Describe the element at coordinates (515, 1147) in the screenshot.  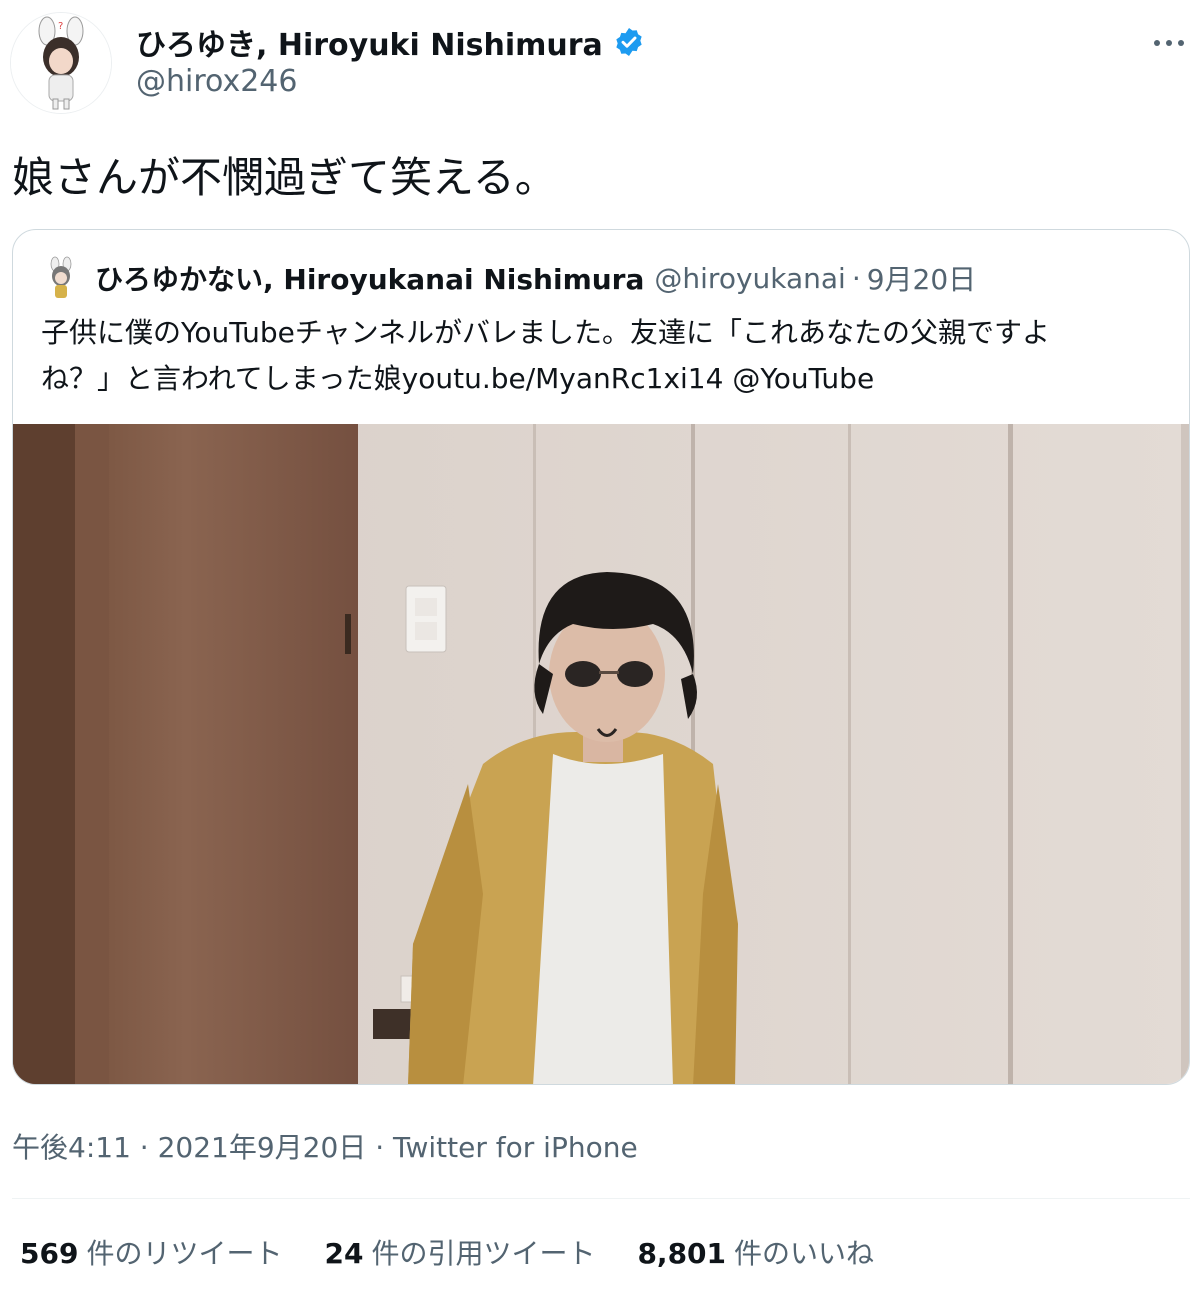
I see `tweet-source: Twitter for iPhone` at that location.